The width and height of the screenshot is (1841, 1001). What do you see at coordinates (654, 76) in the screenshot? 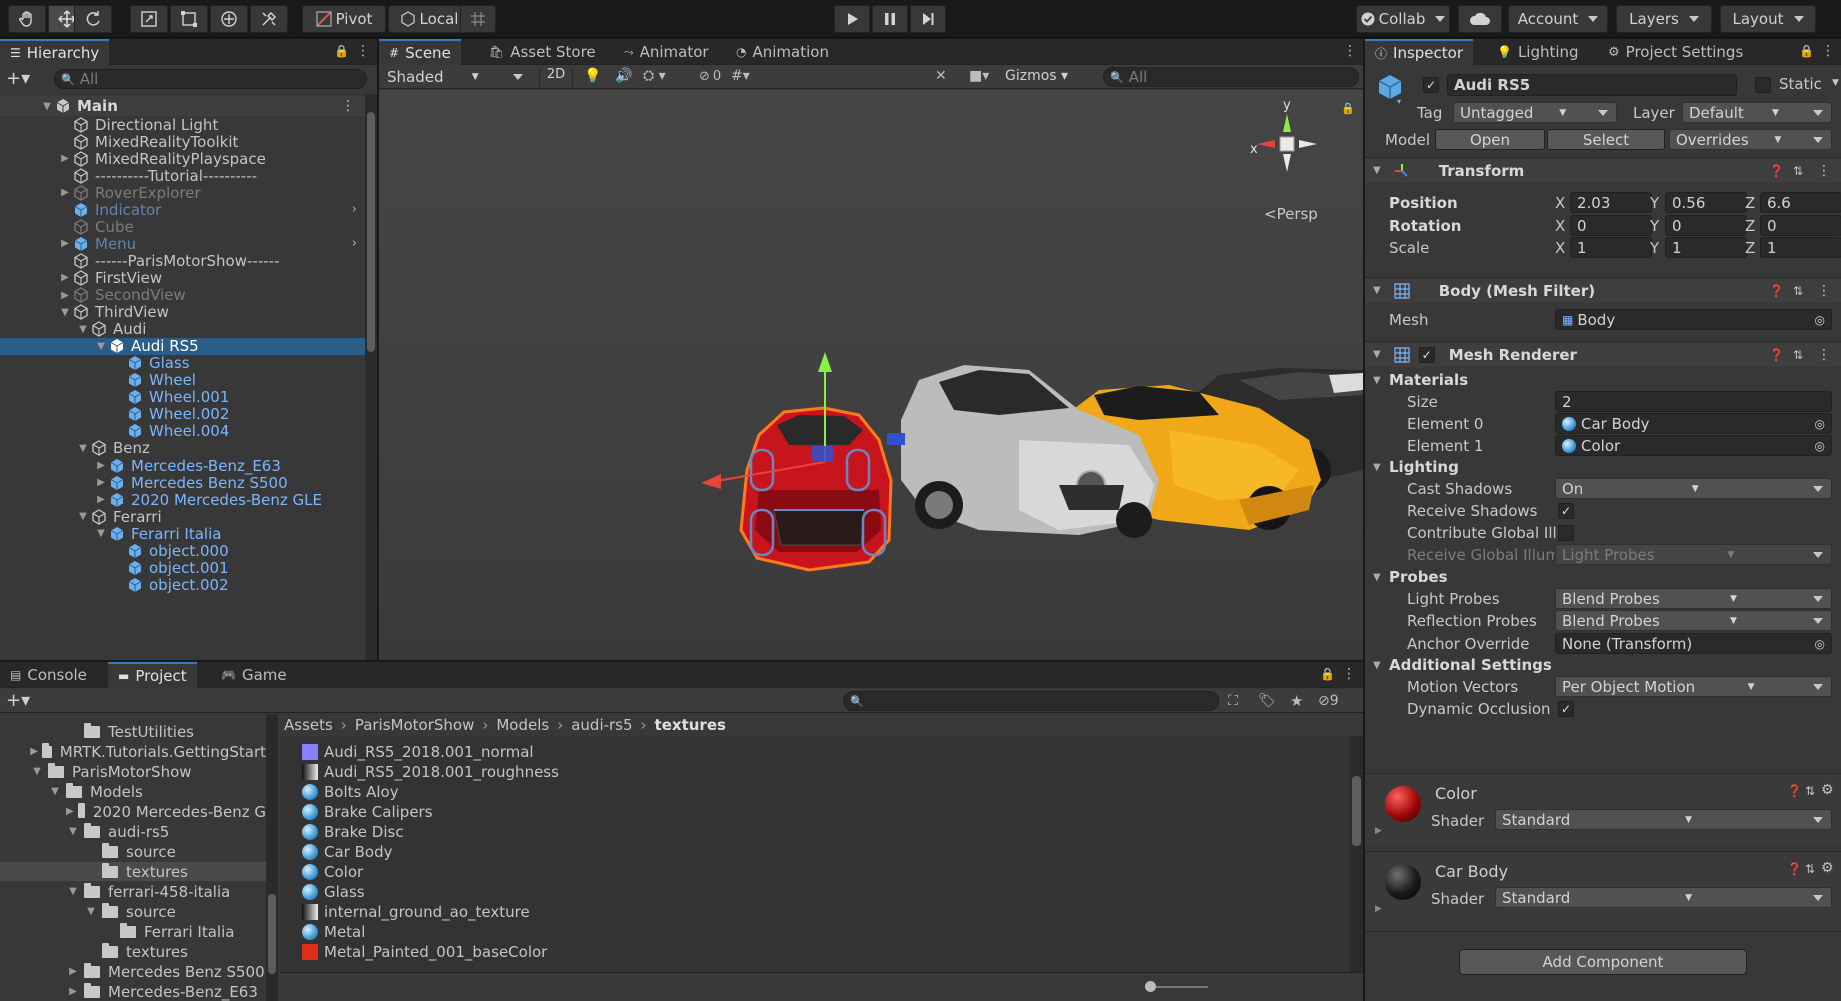
I see `effects-toggle-icon: ⛭ ▾` at bounding box center [654, 76].